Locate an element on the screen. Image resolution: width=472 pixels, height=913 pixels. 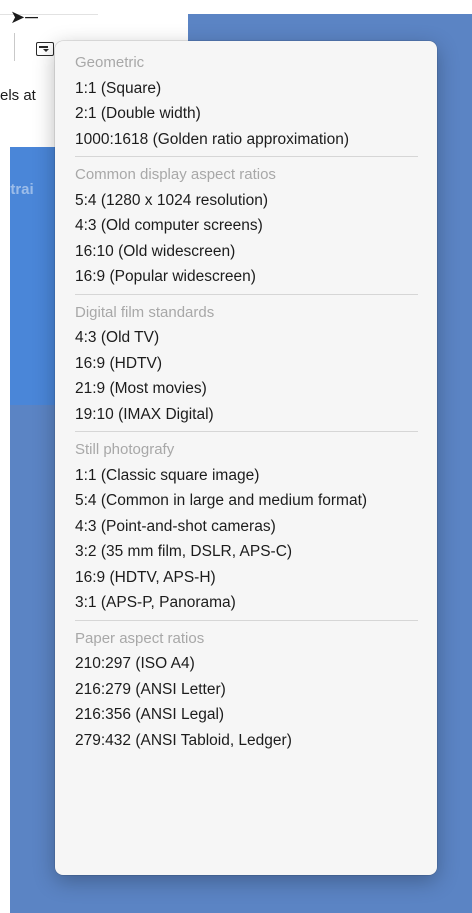
partial-constrain-label: strai is located at coordinates (18, 189).